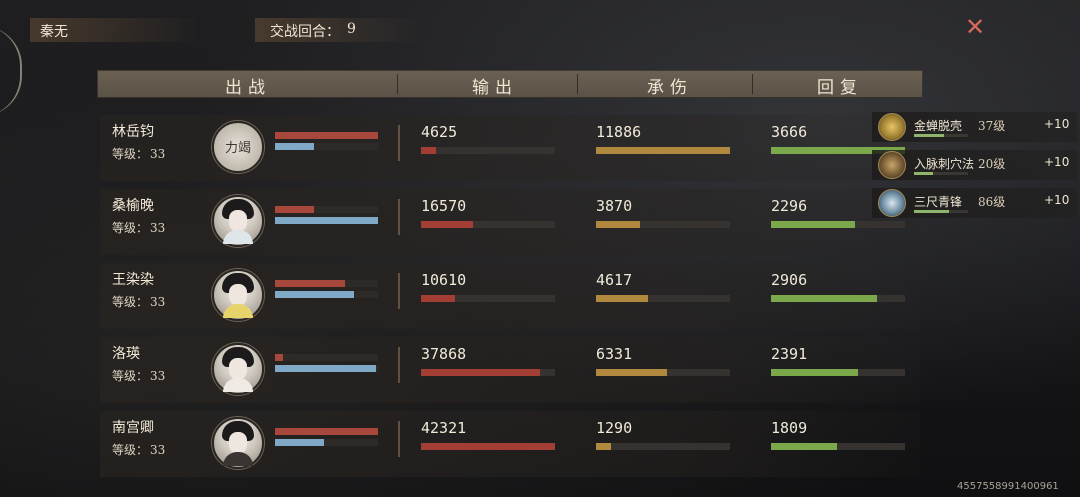  What do you see at coordinates (944, 164) in the screenshot?
I see `skill-name: 入脉刺穴法` at bounding box center [944, 164].